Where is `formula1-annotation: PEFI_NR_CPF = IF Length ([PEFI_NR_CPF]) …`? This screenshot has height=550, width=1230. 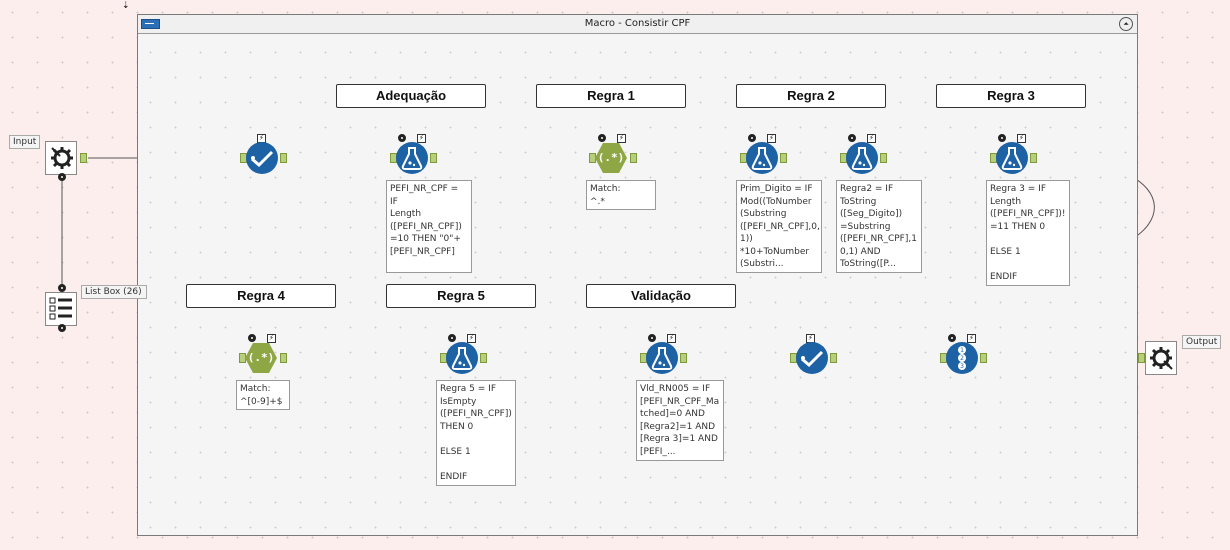 formula1-annotation: PEFI_NR_CPF = IF Length ([PEFI_NR_CPF]) … is located at coordinates (429, 226).